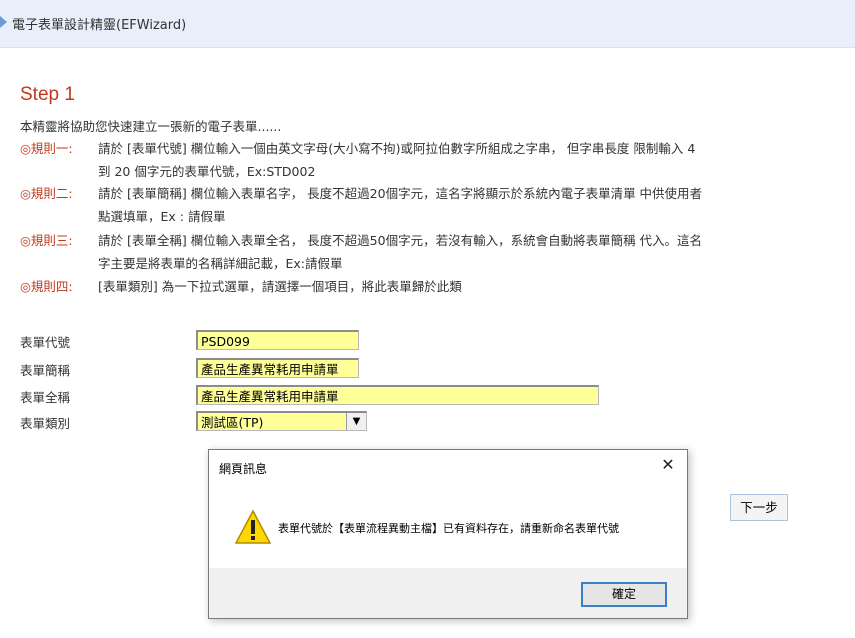 The height and width of the screenshot is (638, 855). I want to click on rule-3-tag: ◎規則三:, so click(46, 240).